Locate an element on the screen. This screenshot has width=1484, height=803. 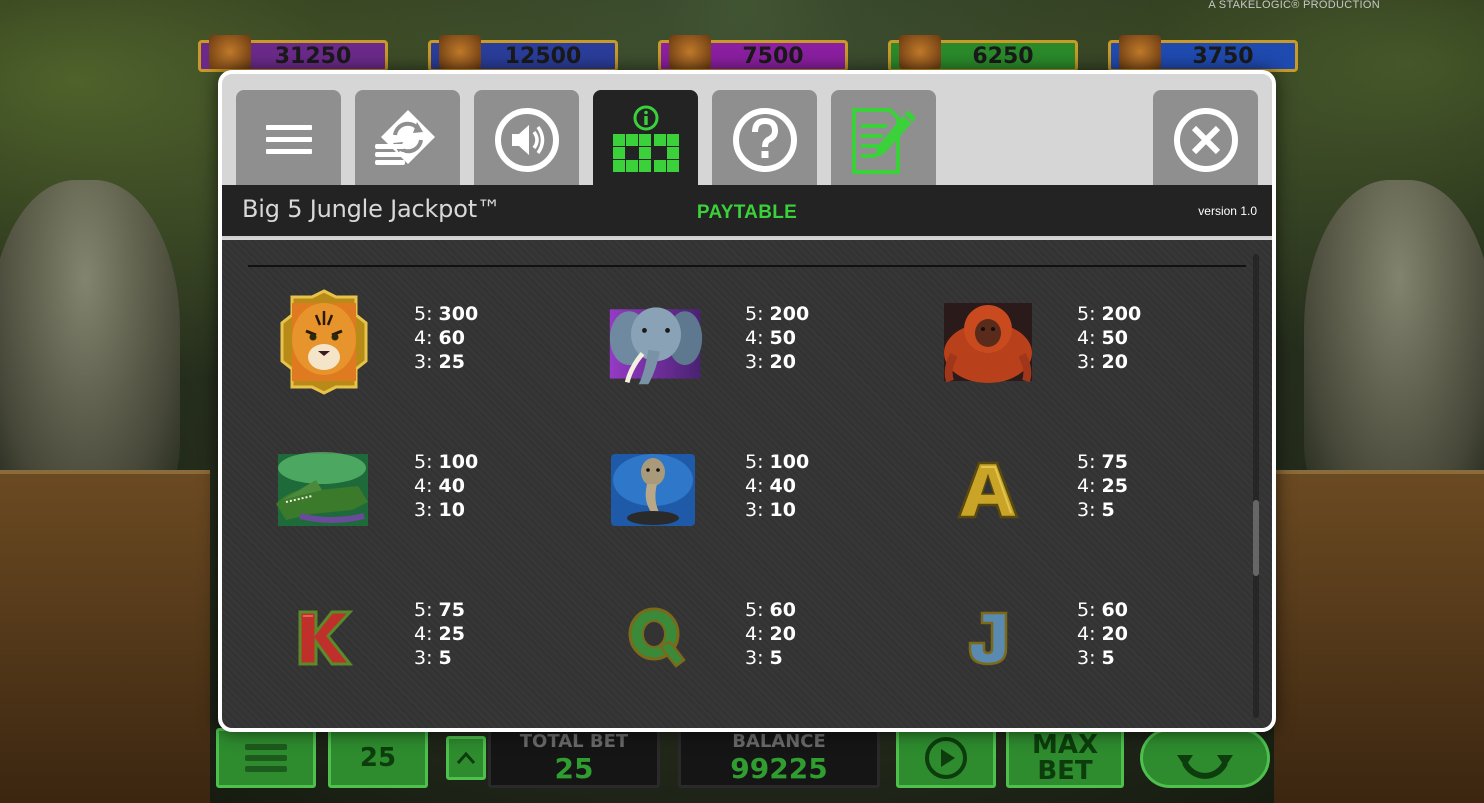
payout-line: 3: 20 is located at coordinates (1142, 362).